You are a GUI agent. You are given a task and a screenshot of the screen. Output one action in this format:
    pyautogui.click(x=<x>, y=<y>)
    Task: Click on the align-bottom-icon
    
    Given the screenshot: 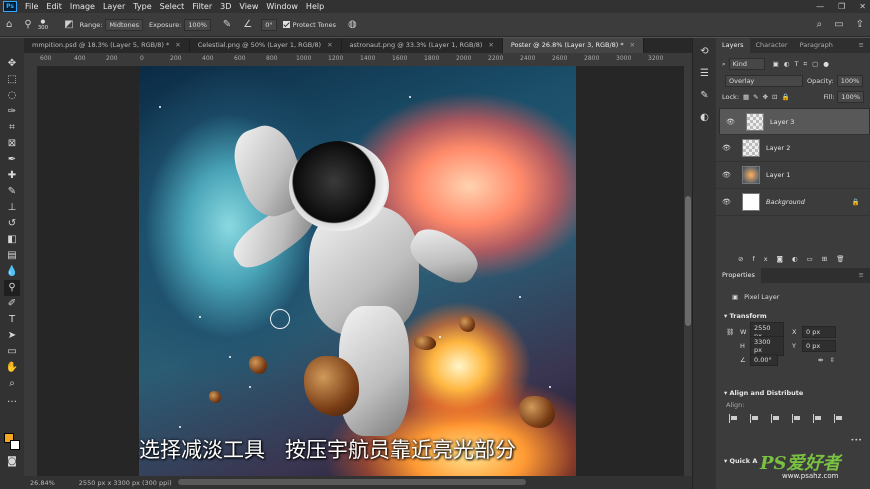 What is the action you would take?
    pyautogui.click(x=838, y=418)
    